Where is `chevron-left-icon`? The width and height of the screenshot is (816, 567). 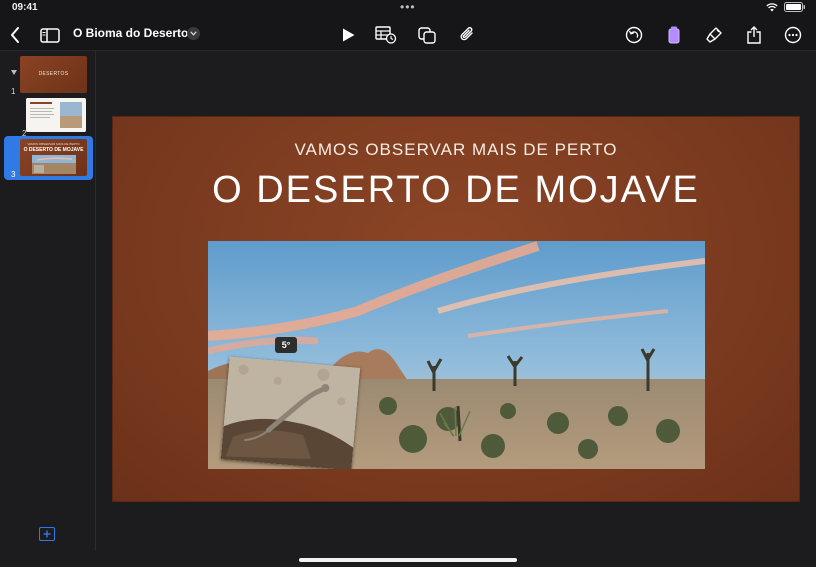 chevron-left-icon is located at coordinates (15, 35).